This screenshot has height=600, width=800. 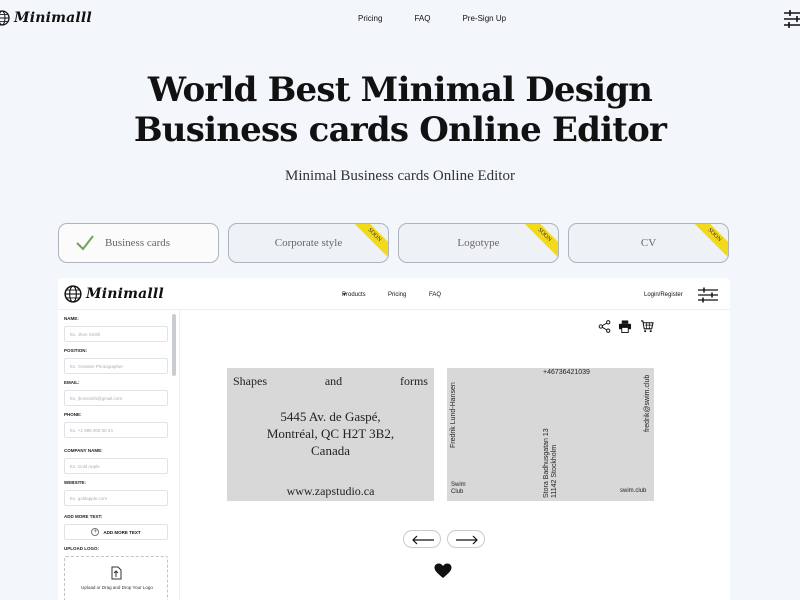 I want to click on tagline-word: and, so click(x=333, y=381).